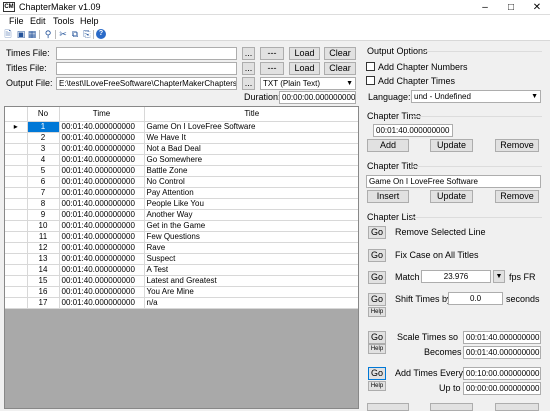 This screenshot has width=550, height=411. Describe the element at coordinates (251, 160) in the screenshot. I see `cell-title: Go Somewhere` at that location.